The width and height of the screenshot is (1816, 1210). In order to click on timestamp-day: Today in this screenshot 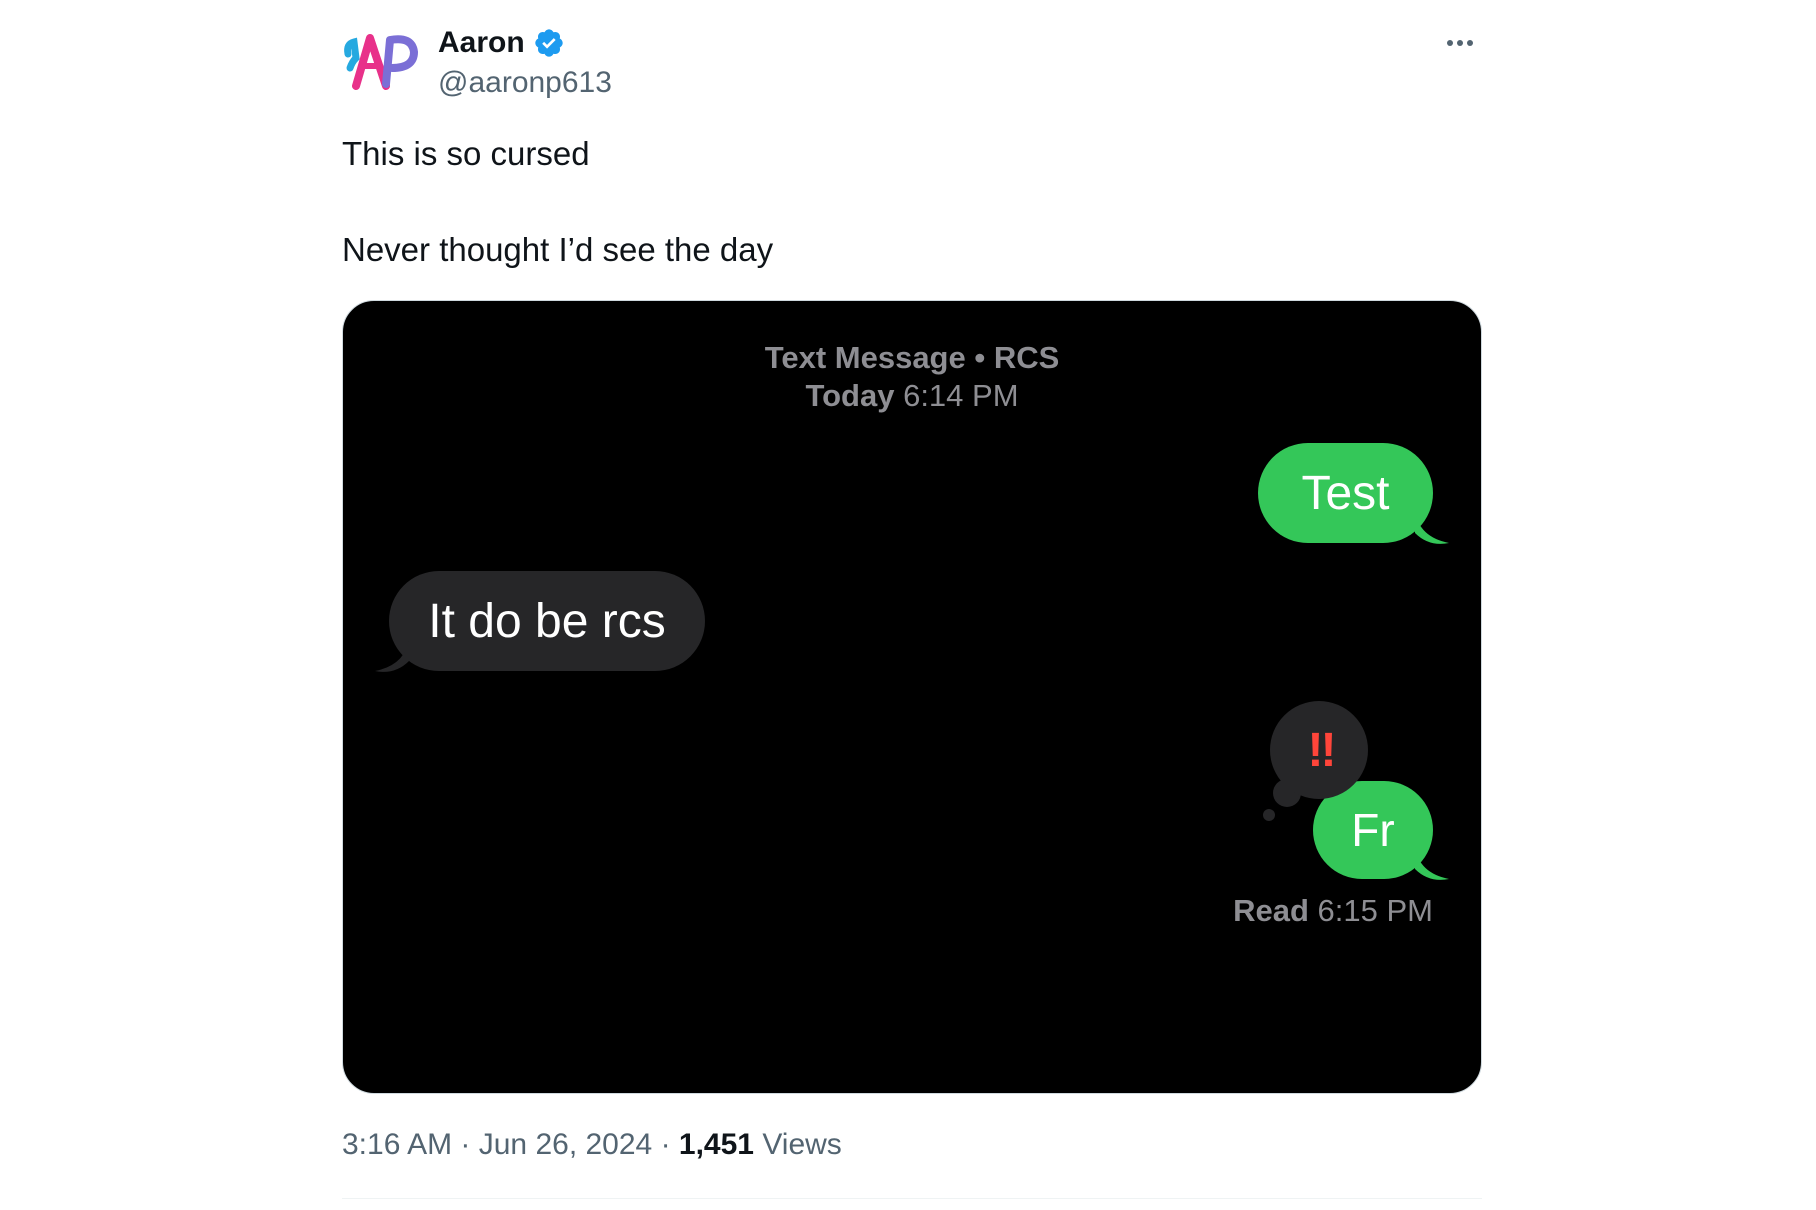, I will do `click(850, 395)`.